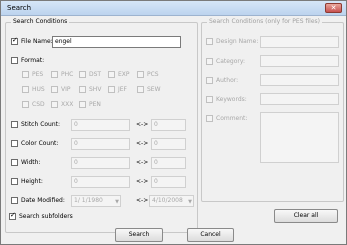 This screenshot has height=245, width=347. Describe the element at coordinates (31, 162) in the screenshot. I see `width-label: Width:` at that location.